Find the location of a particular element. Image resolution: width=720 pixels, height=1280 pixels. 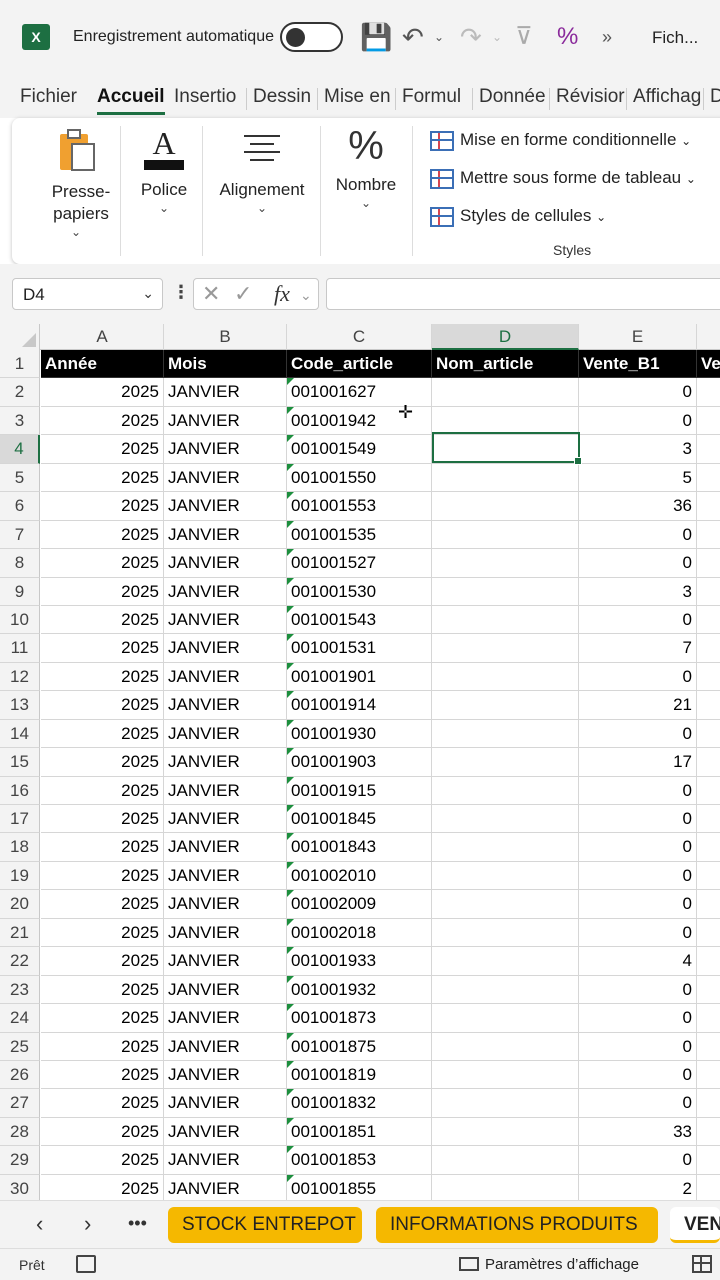

cell-vente-b1: 36 is located at coordinates (638, 506).